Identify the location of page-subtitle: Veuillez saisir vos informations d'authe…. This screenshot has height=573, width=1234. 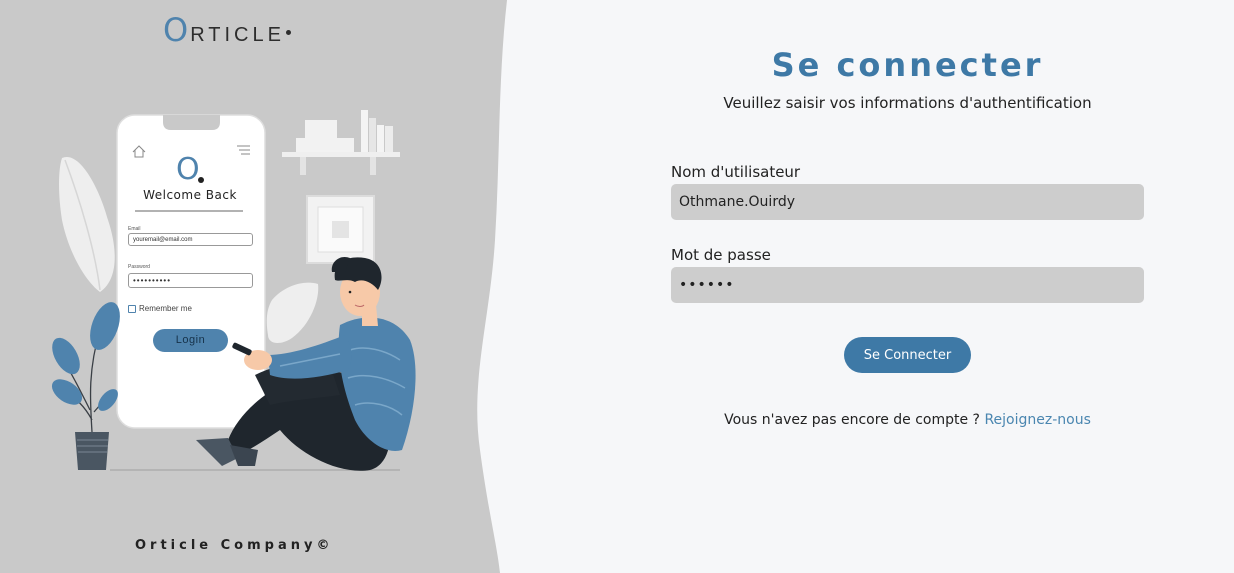
(907, 103).